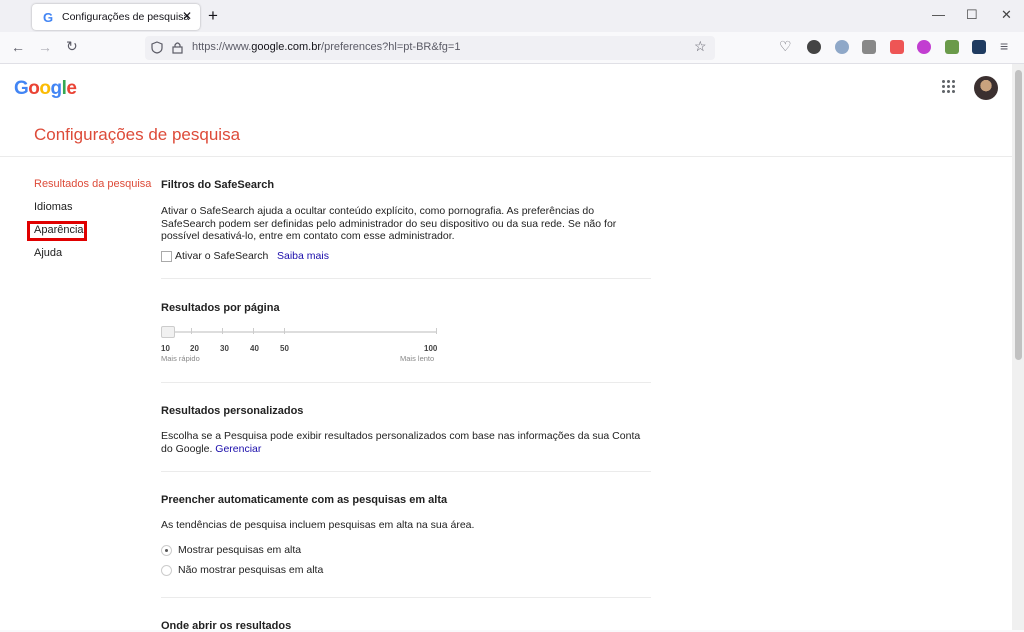  Describe the element at coordinates (232, 411) in the screenshot. I see `personalized-title: Resultados personalizados` at that location.